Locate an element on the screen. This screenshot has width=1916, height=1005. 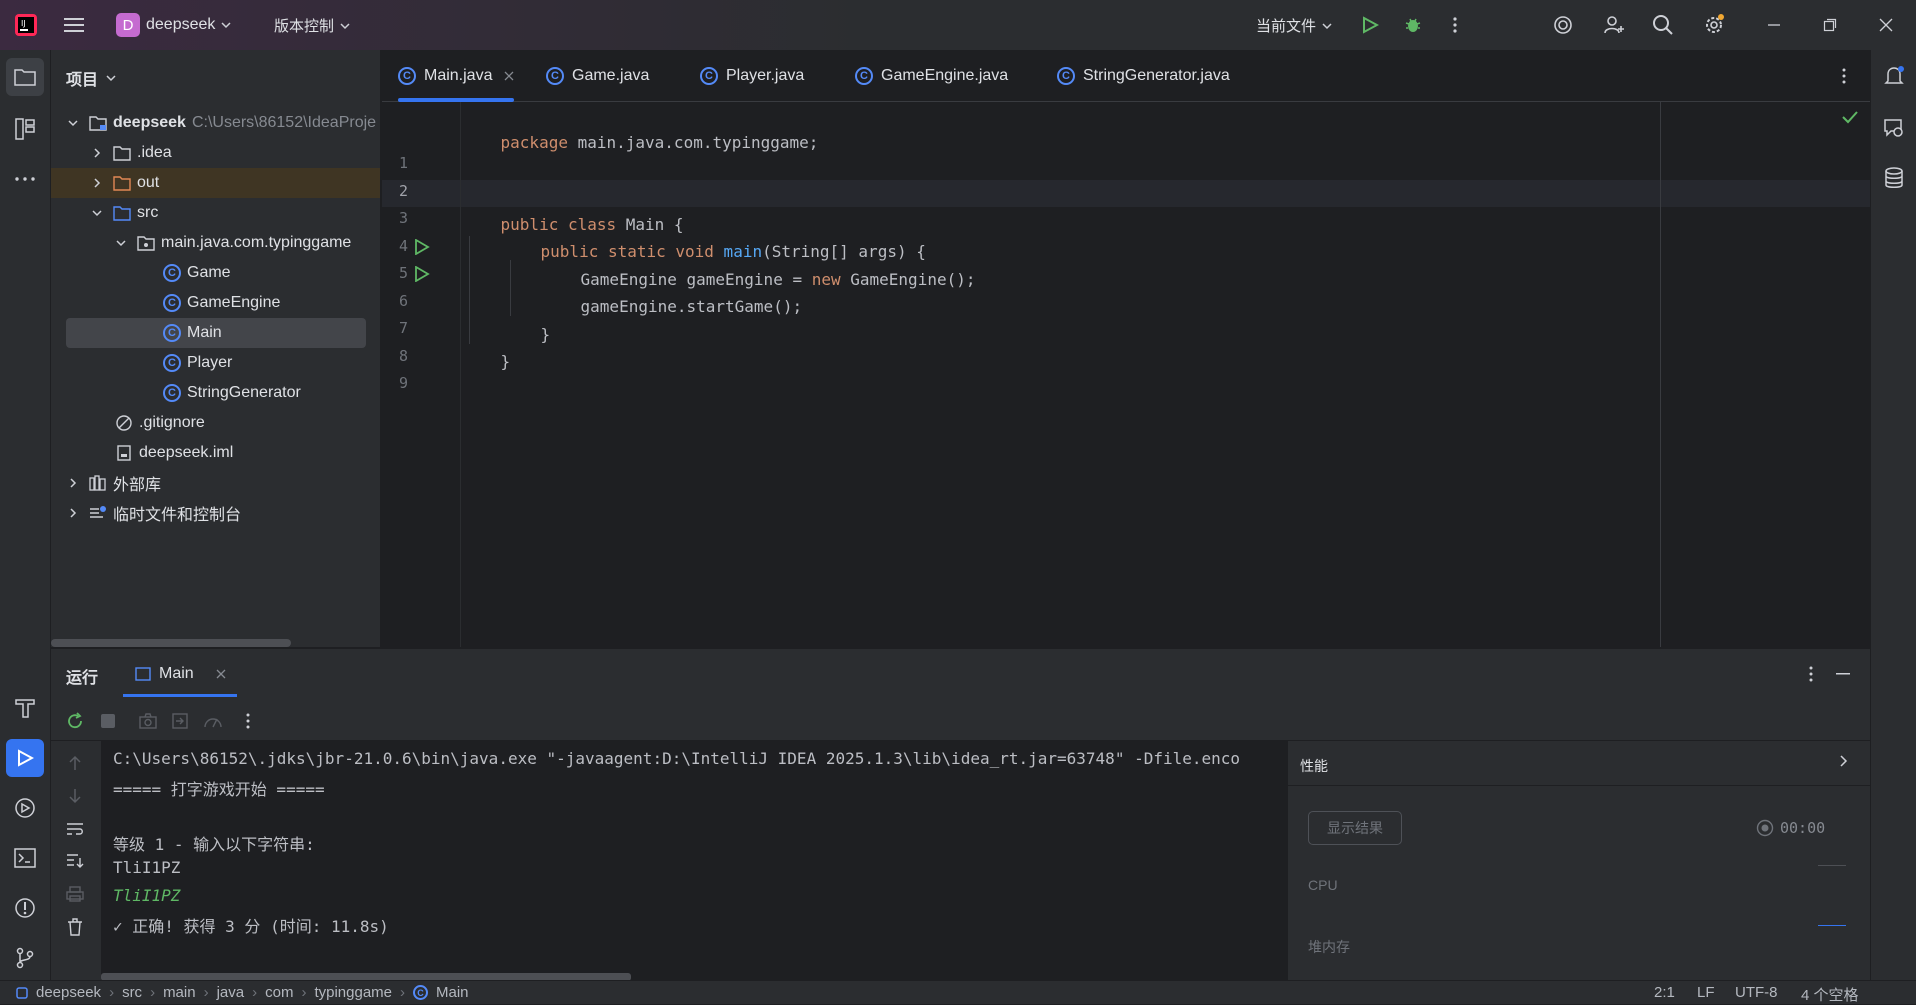
line-number: 6 is located at coordinates (403, 301).